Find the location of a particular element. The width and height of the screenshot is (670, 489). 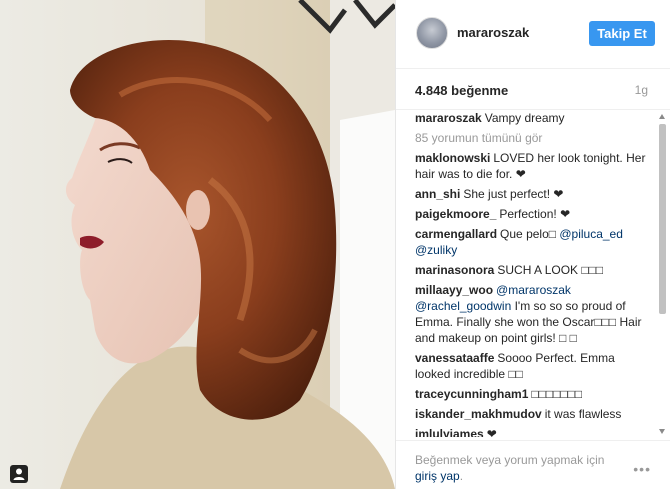

comment-text: it was flawless is located at coordinates (583, 414).